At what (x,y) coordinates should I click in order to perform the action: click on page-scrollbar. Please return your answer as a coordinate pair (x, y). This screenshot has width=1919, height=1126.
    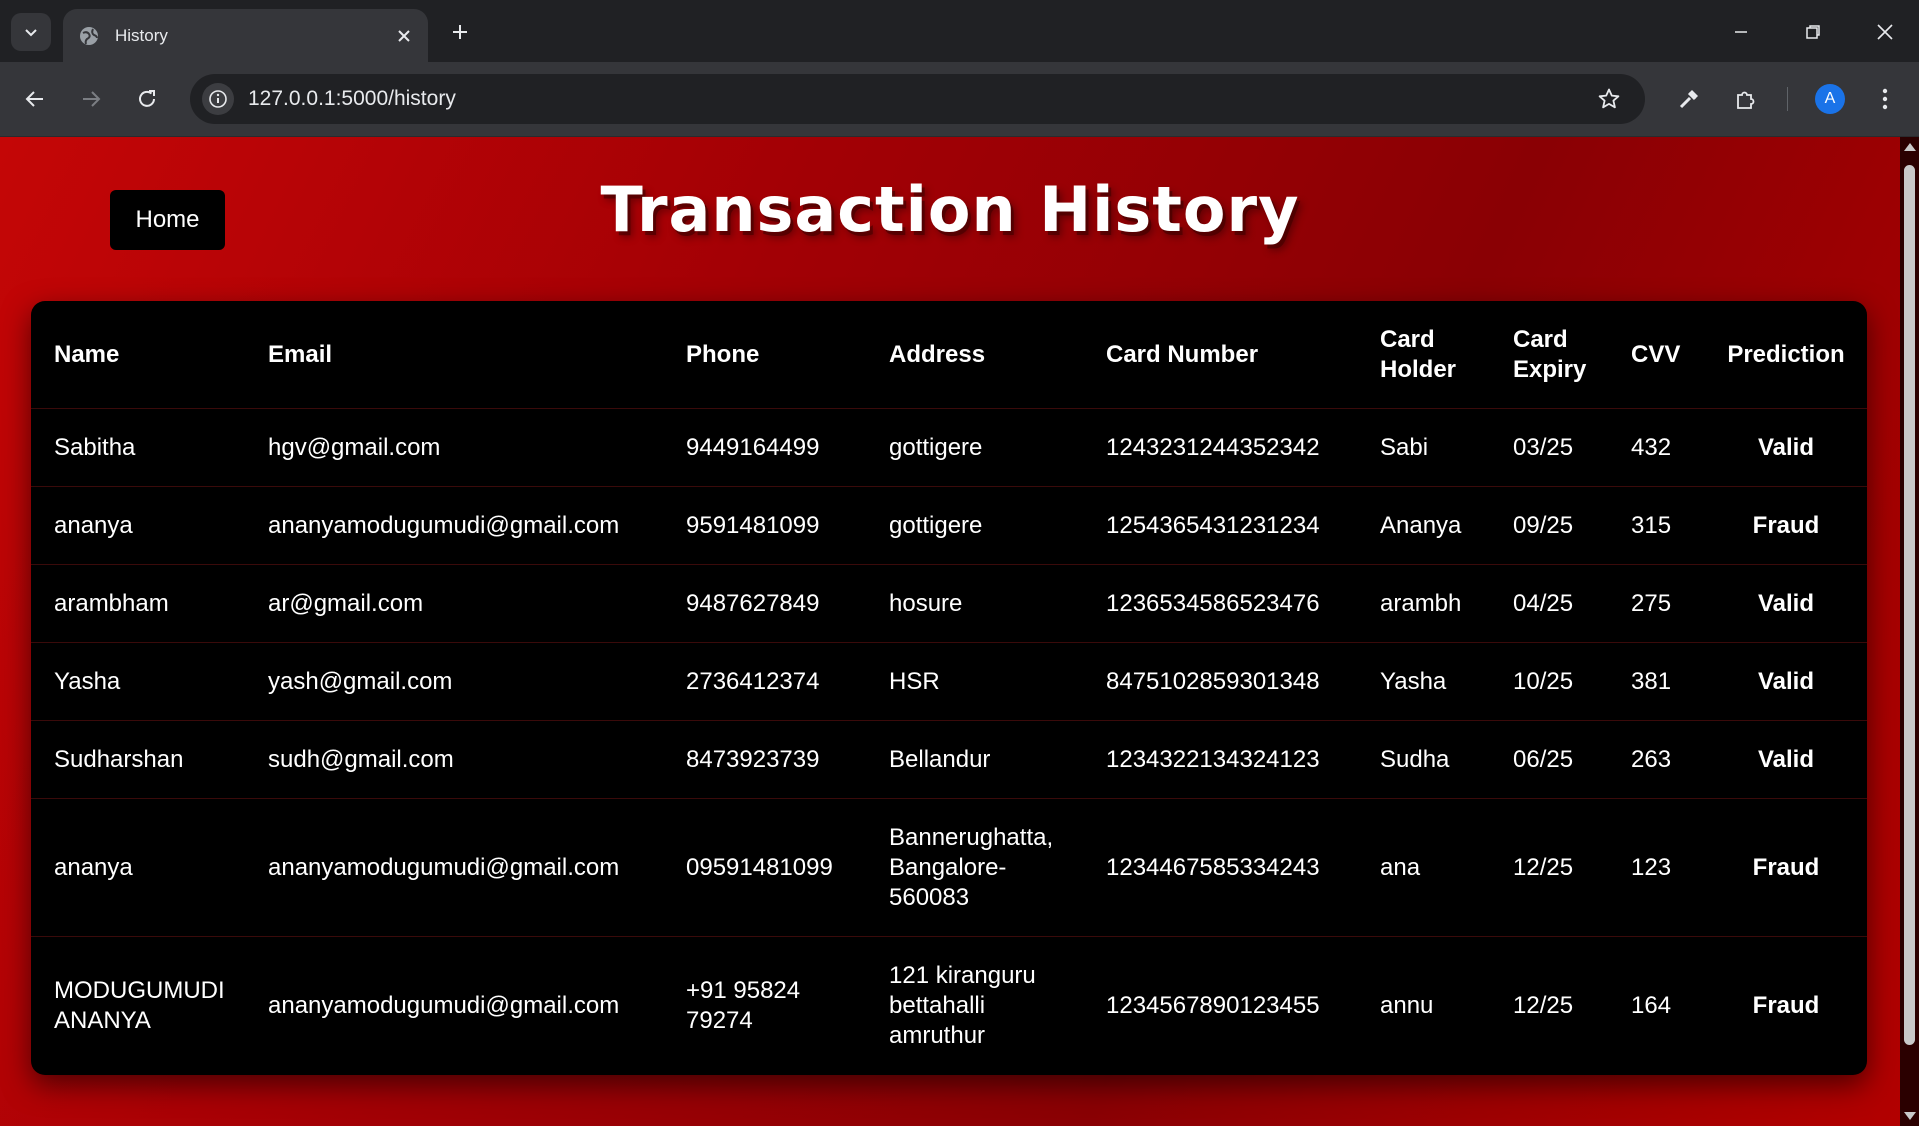
    Looking at the image, I should click on (1909, 631).